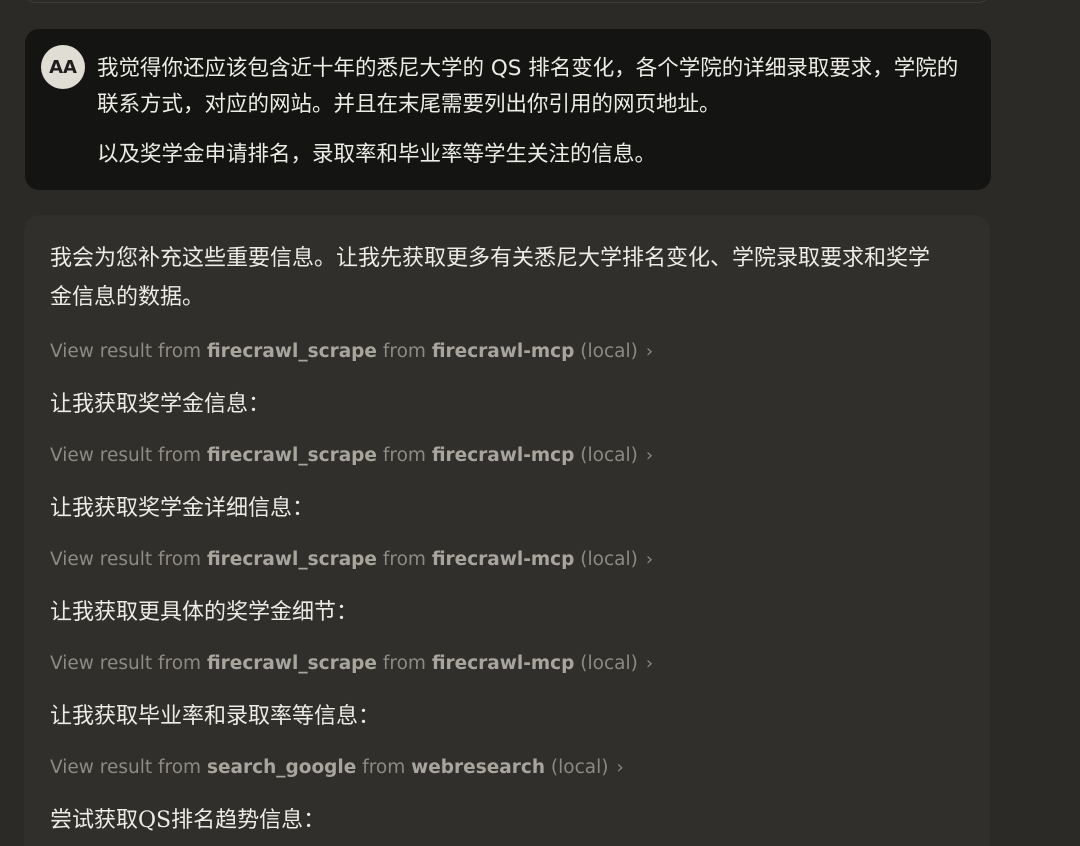  Describe the element at coordinates (215, 716) in the screenshot. I see `assistant-step-text: 让我获取毕业率和录取率等信息：` at that location.